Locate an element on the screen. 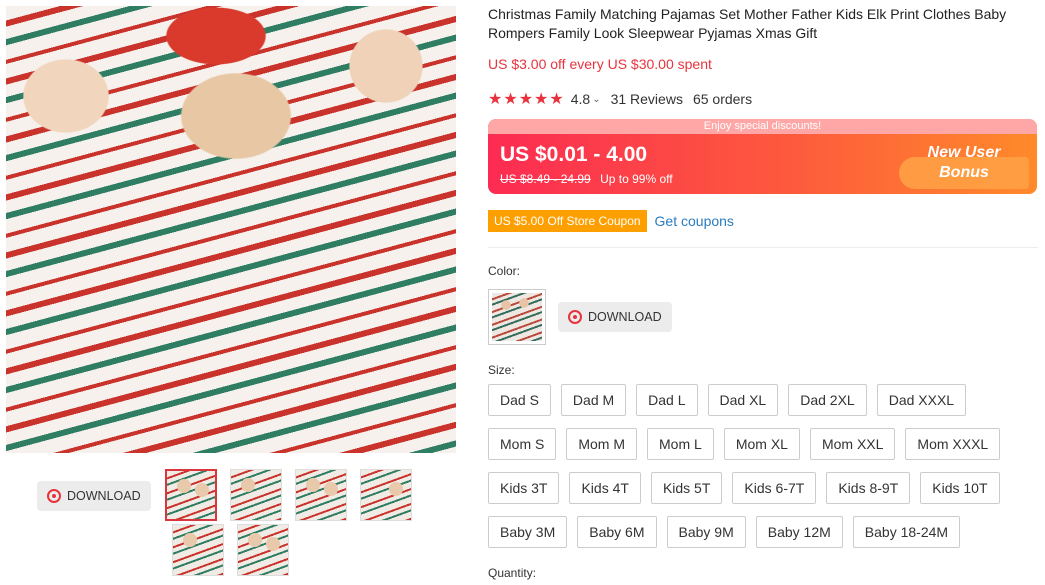  size-option-button: Dad XXXL is located at coordinates (921, 400).